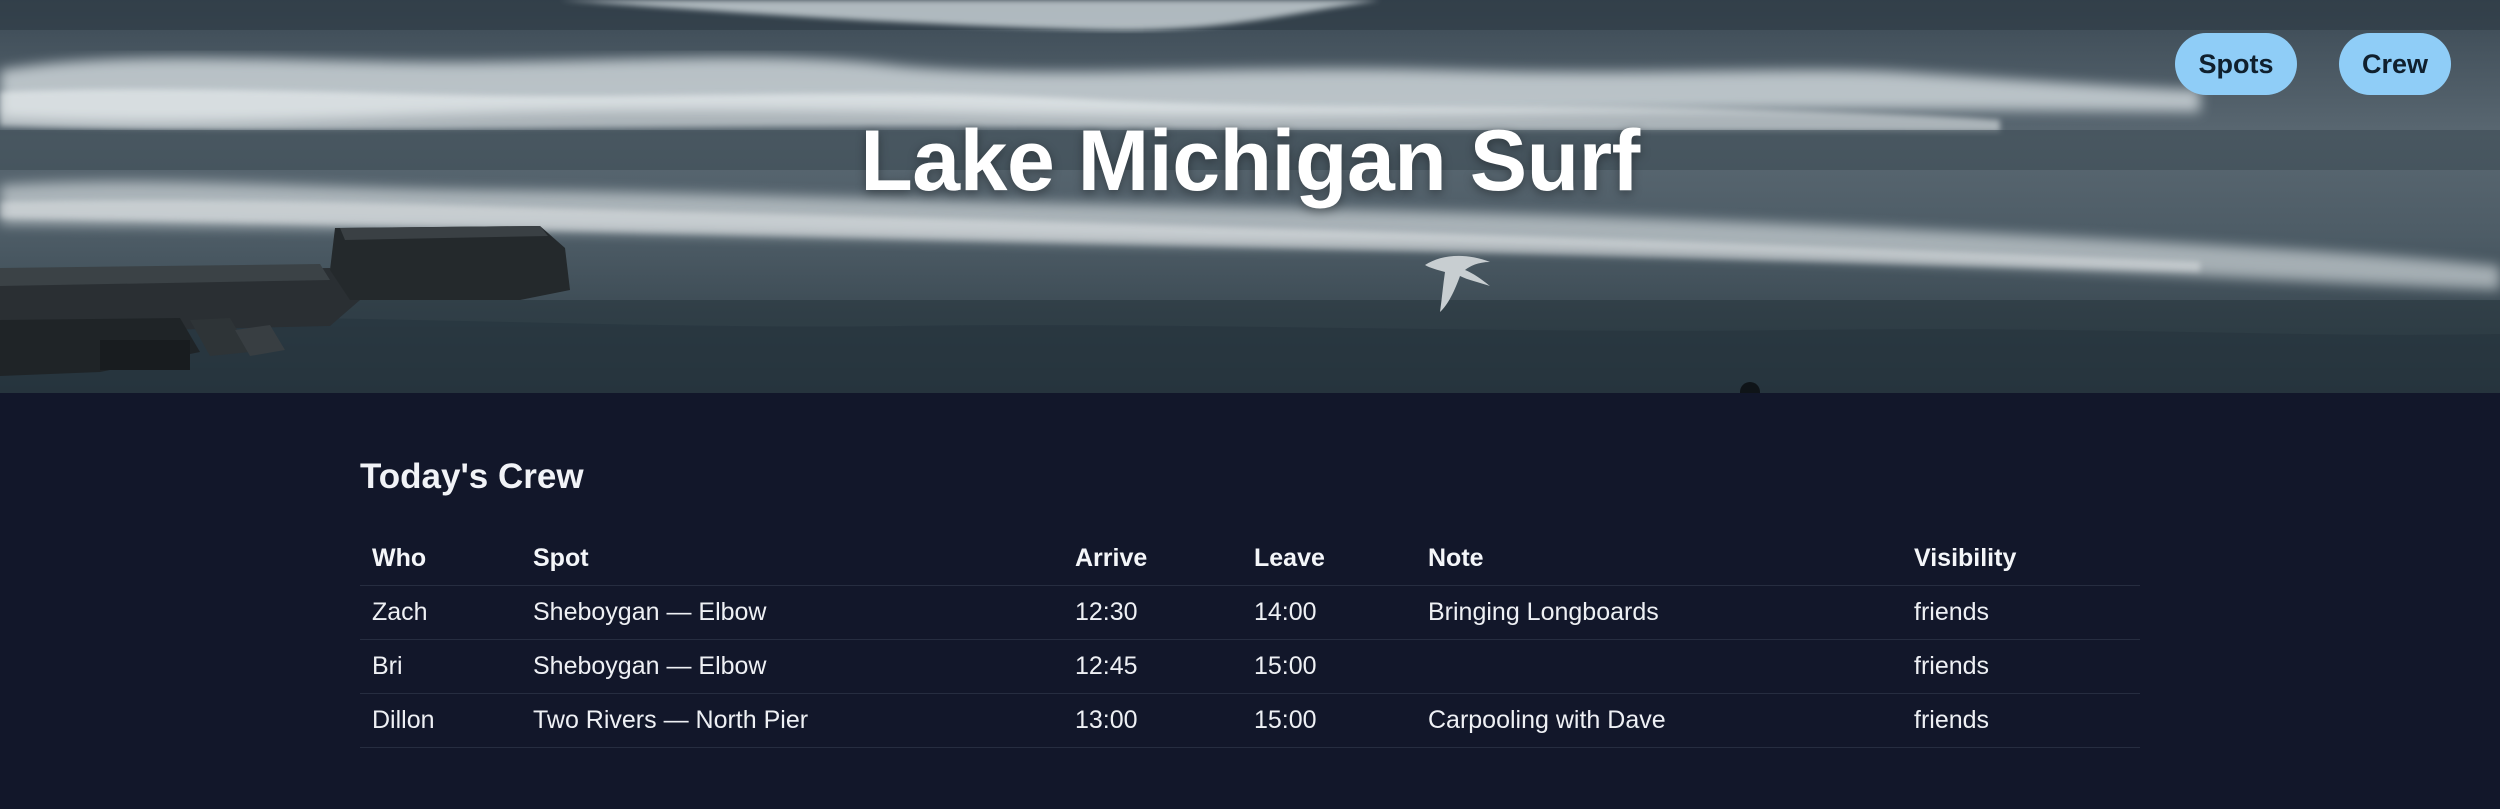  I want to click on column-header-visibility: Visibility, so click(2021, 559).